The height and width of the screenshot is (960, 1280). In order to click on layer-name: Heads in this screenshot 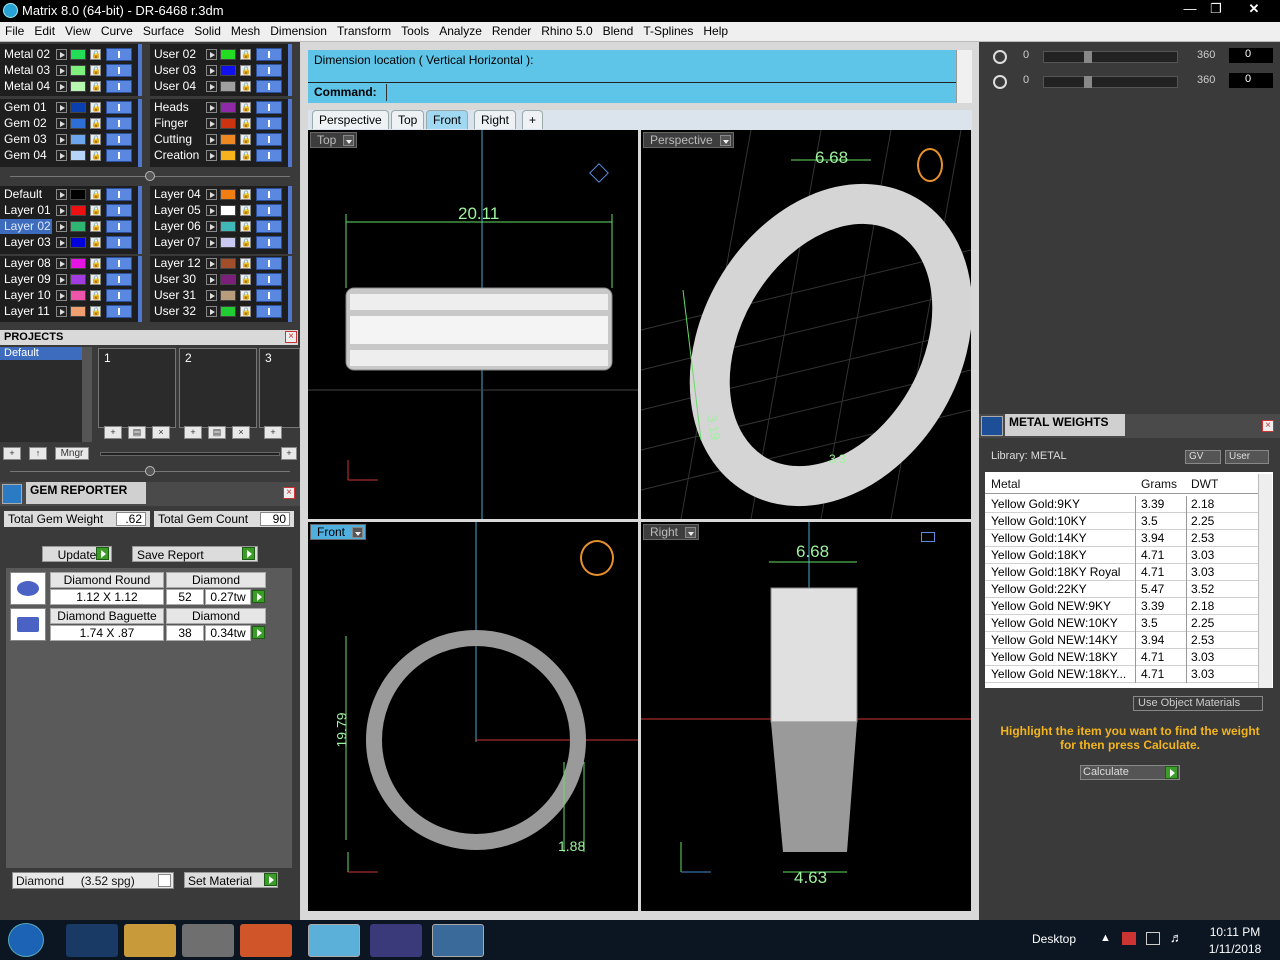, I will do `click(176, 107)`.